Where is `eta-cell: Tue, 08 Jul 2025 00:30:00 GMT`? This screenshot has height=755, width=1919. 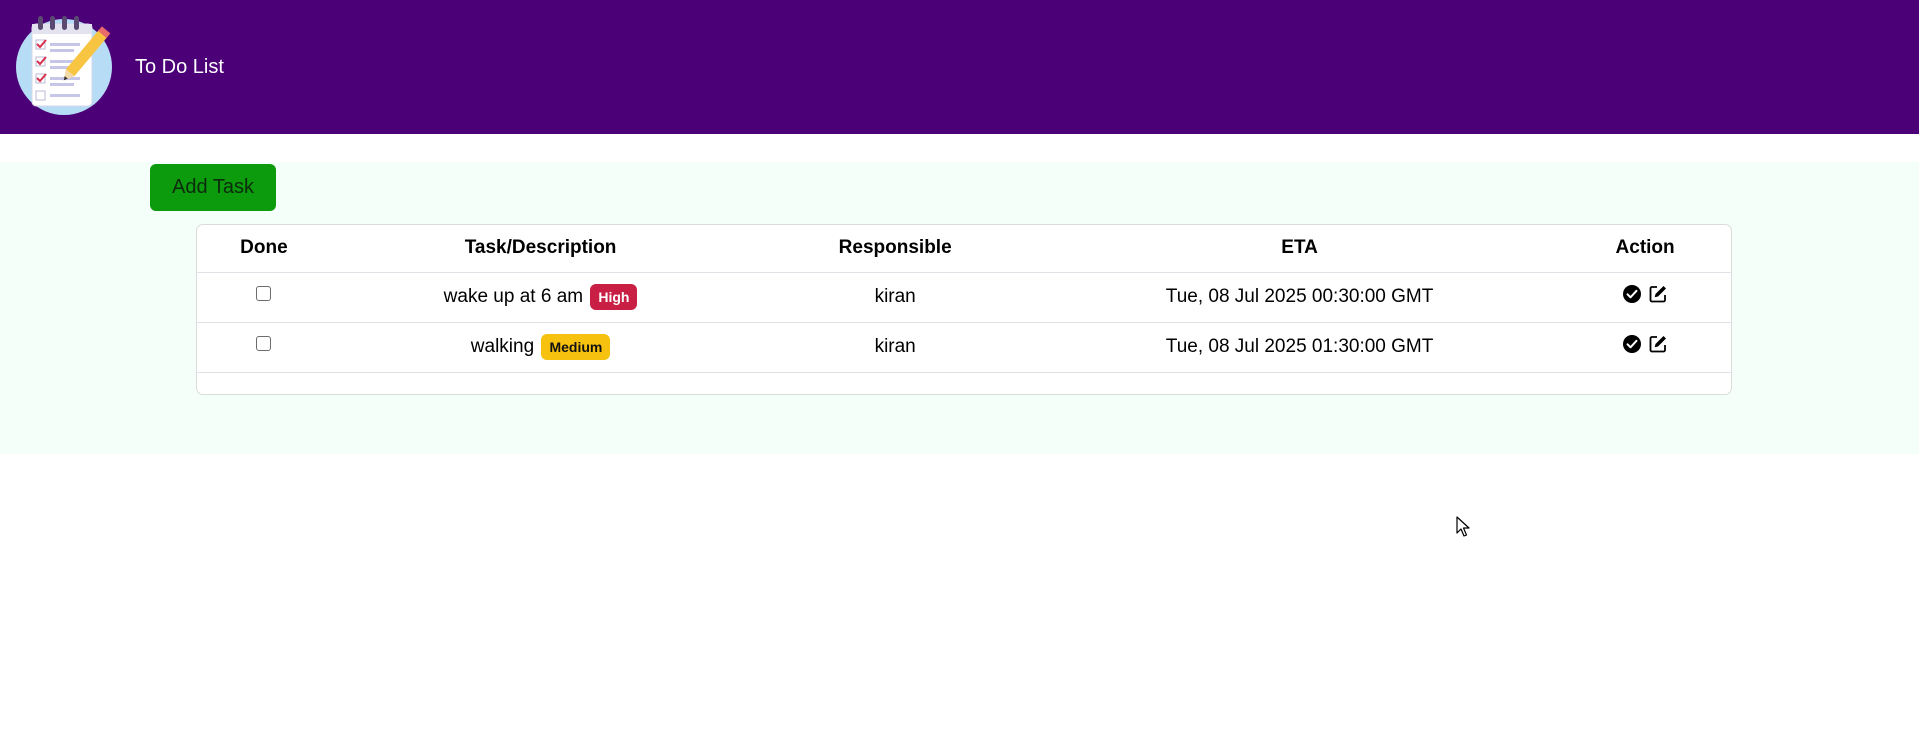
eta-cell: Tue, 08 Jul 2025 00:30:00 GMT is located at coordinates (1300, 297).